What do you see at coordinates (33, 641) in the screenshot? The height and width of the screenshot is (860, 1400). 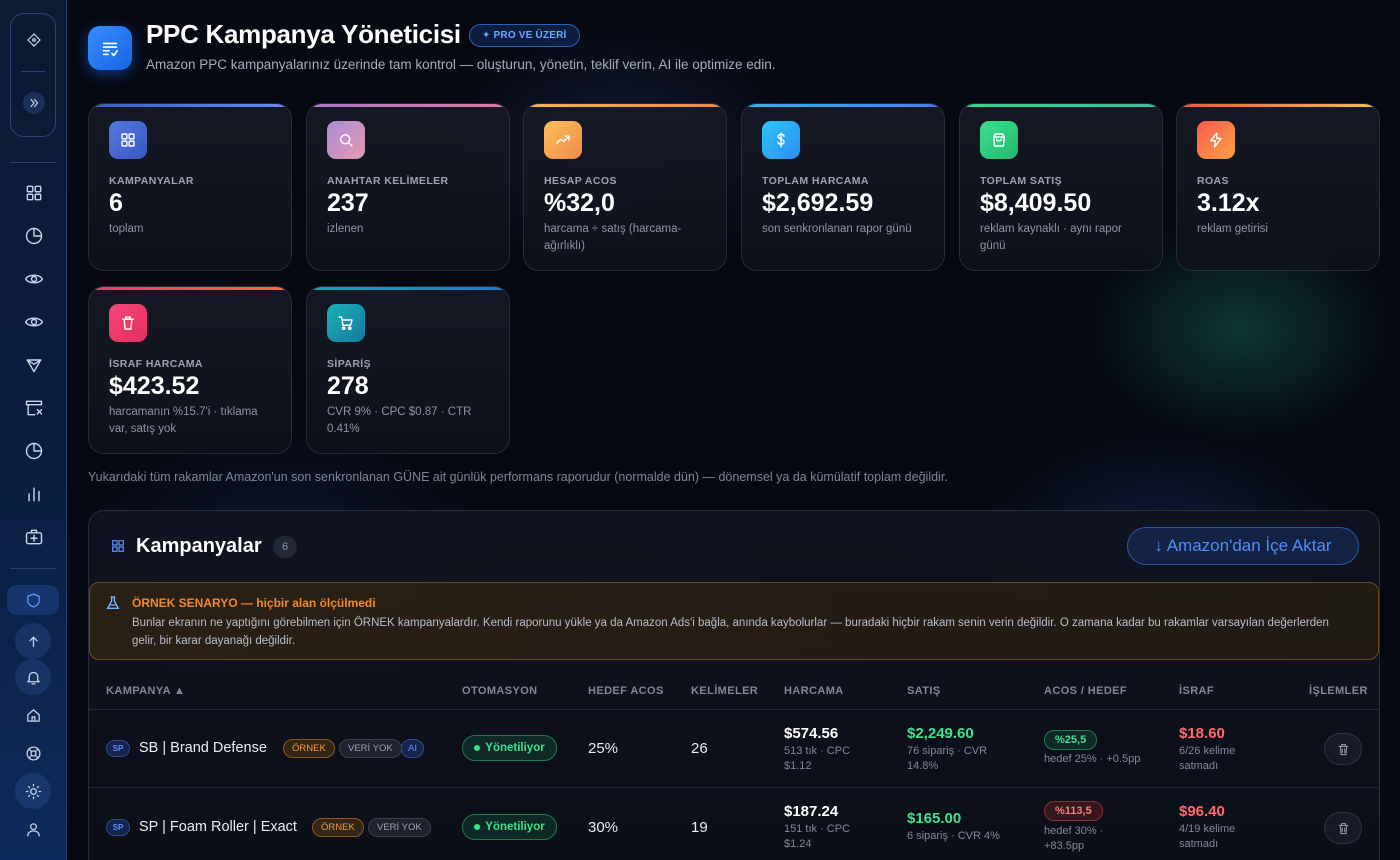 I see `arrow-up-icon` at bounding box center [33, 641].